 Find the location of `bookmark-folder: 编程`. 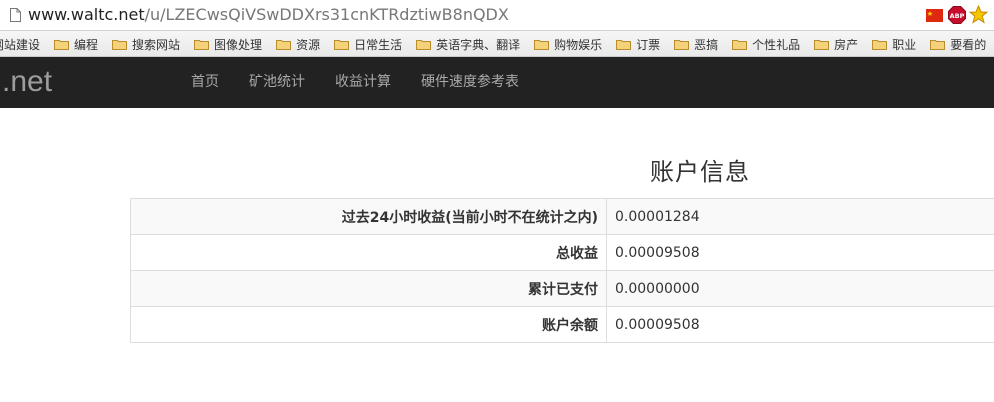

bookmark-folder: 编程 is located at coordinates (76, 44).